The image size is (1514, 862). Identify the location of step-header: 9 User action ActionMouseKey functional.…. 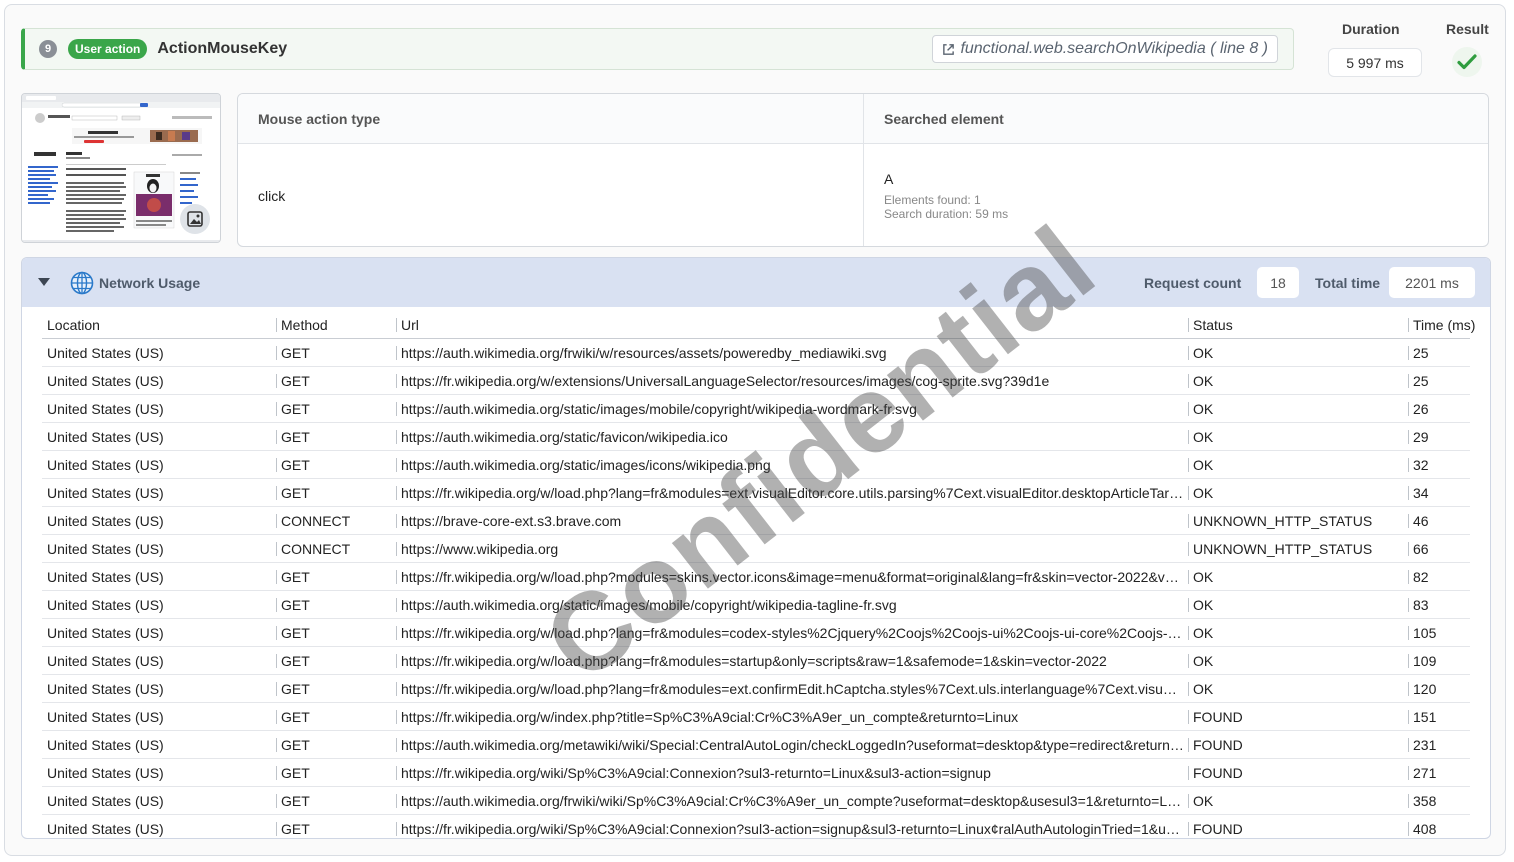
(657, 49).